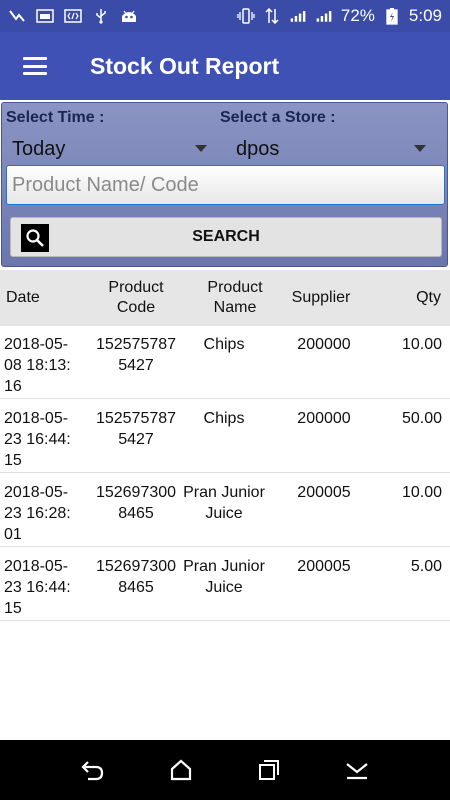  What do you see at coordinates (421, 418) in the screenshot?
I see `row-qty: 50.00` at bounding box center [421, 418].